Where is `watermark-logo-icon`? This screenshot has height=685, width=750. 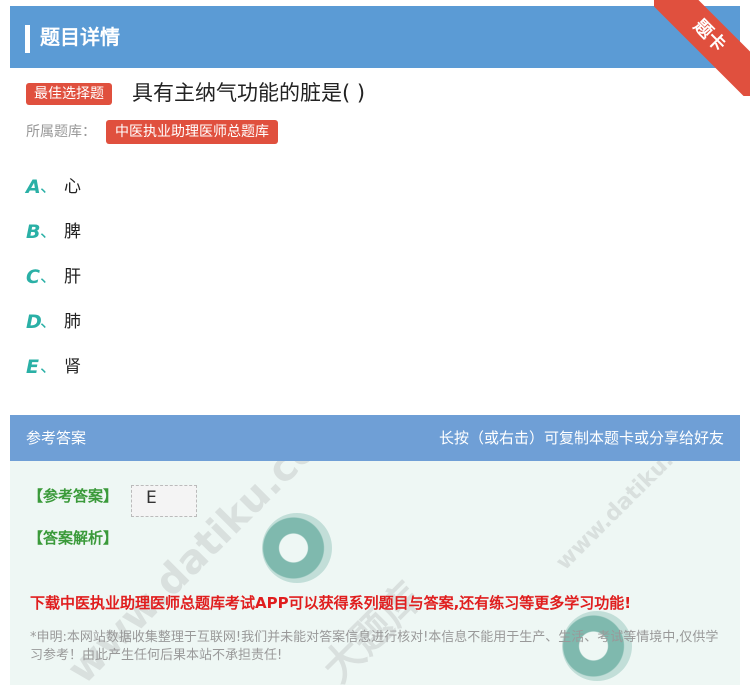 watermark-logo-icon is located at coordinates (297, 548).